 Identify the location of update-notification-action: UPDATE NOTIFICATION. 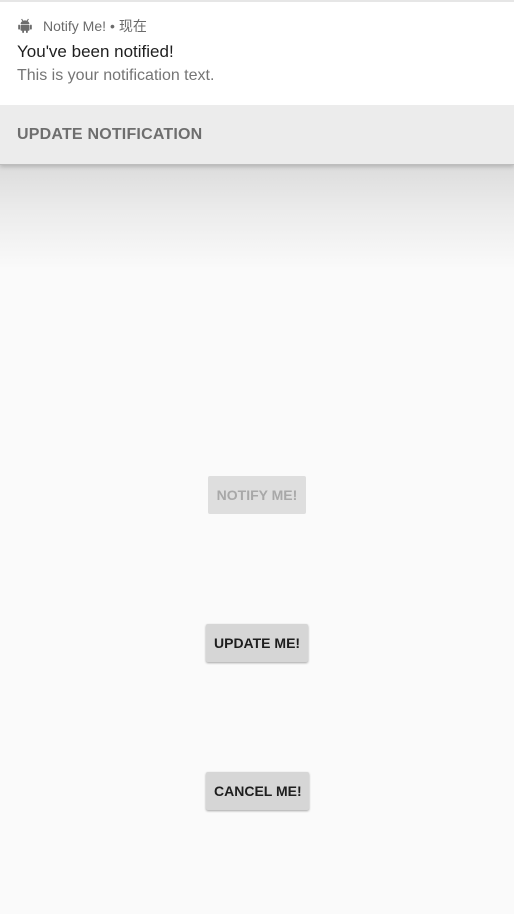
(109, 135).